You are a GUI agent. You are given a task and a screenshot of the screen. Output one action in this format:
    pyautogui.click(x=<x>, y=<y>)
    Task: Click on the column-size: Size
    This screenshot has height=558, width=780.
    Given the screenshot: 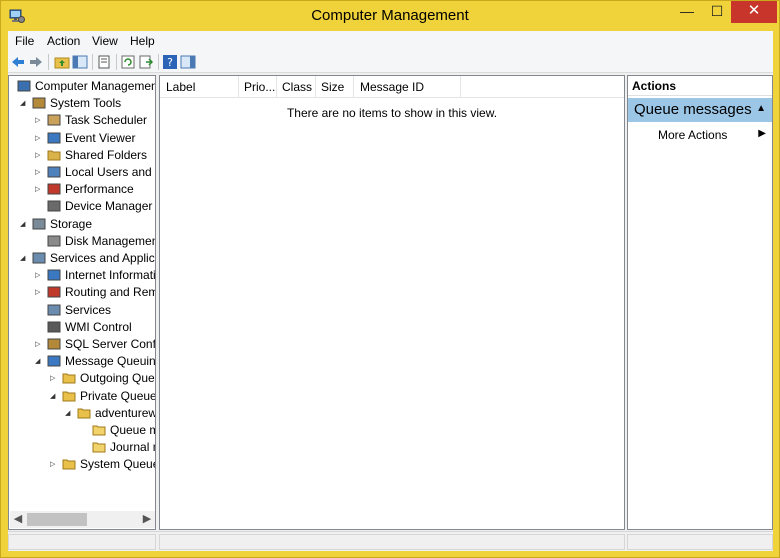 What is the action you would take?
    pyautogui.click(x=332, y=87)
    